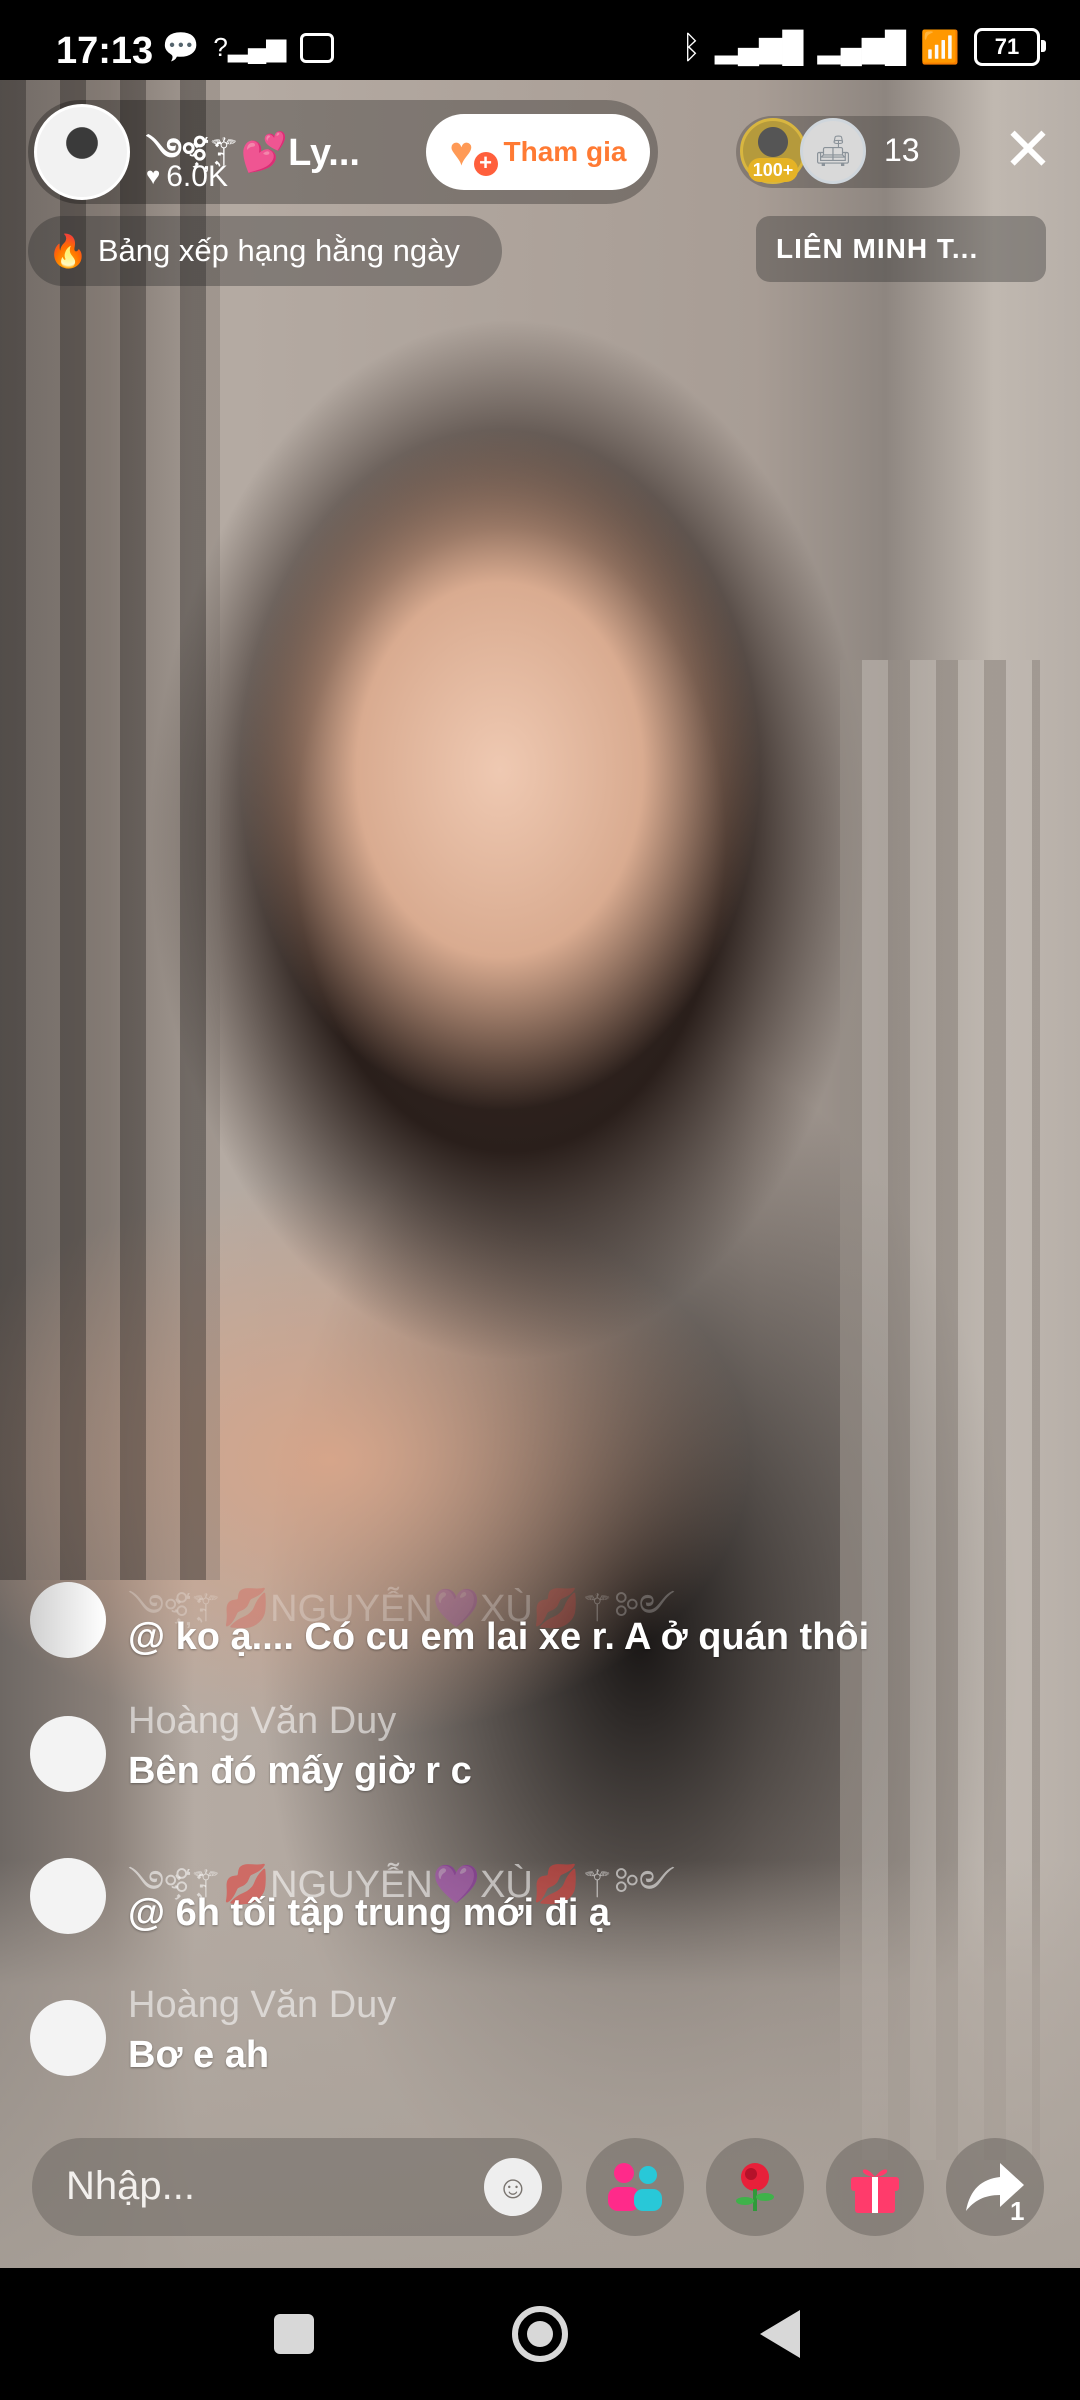  What do you see at coordinates (773, 170) in the screenshot?
I see `top-viewer-badge: 100+` at bounding box center [773, 170].